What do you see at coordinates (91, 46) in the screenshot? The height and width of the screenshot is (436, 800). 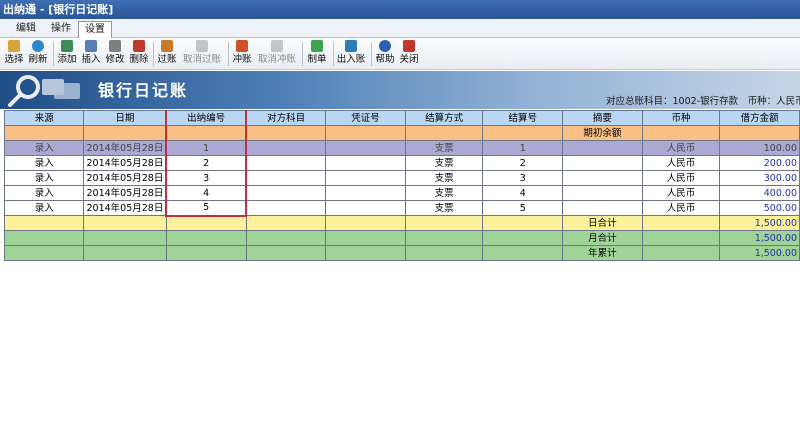 I see `insert-icon` at bounding box center [91, 46].